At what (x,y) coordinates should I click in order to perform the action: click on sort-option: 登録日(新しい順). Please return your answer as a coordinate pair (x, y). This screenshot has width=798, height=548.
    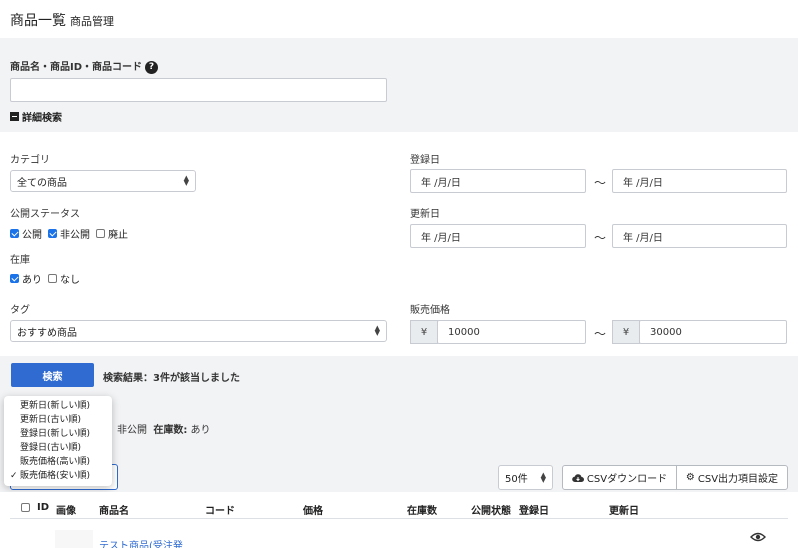
    Looking at the image, I should click on (58, 434).